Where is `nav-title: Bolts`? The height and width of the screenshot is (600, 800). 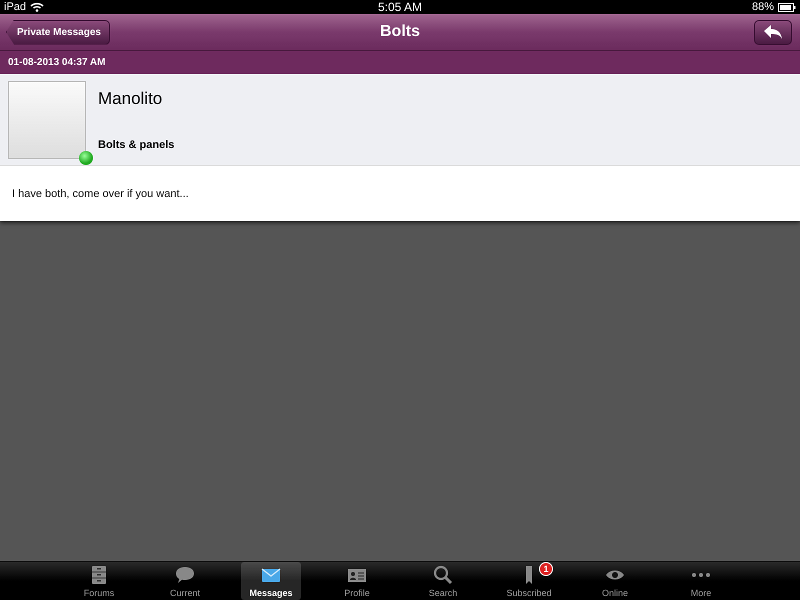 nav-title: Bolts is located at coordinates (400, 31).